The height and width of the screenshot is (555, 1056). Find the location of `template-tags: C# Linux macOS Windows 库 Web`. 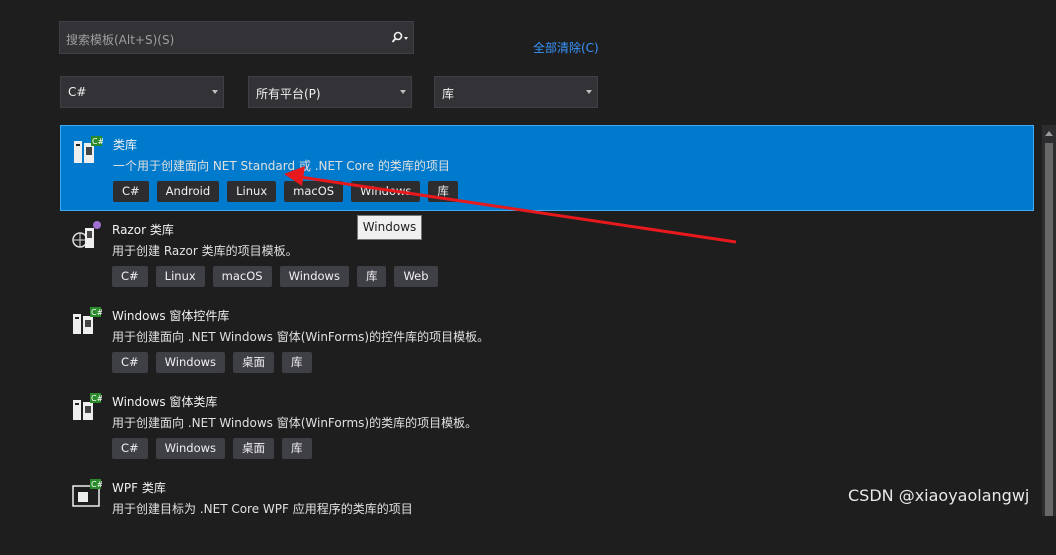

template-tags: C# Linux macOS Windows 库 Web is located at coordinates (275, 276).